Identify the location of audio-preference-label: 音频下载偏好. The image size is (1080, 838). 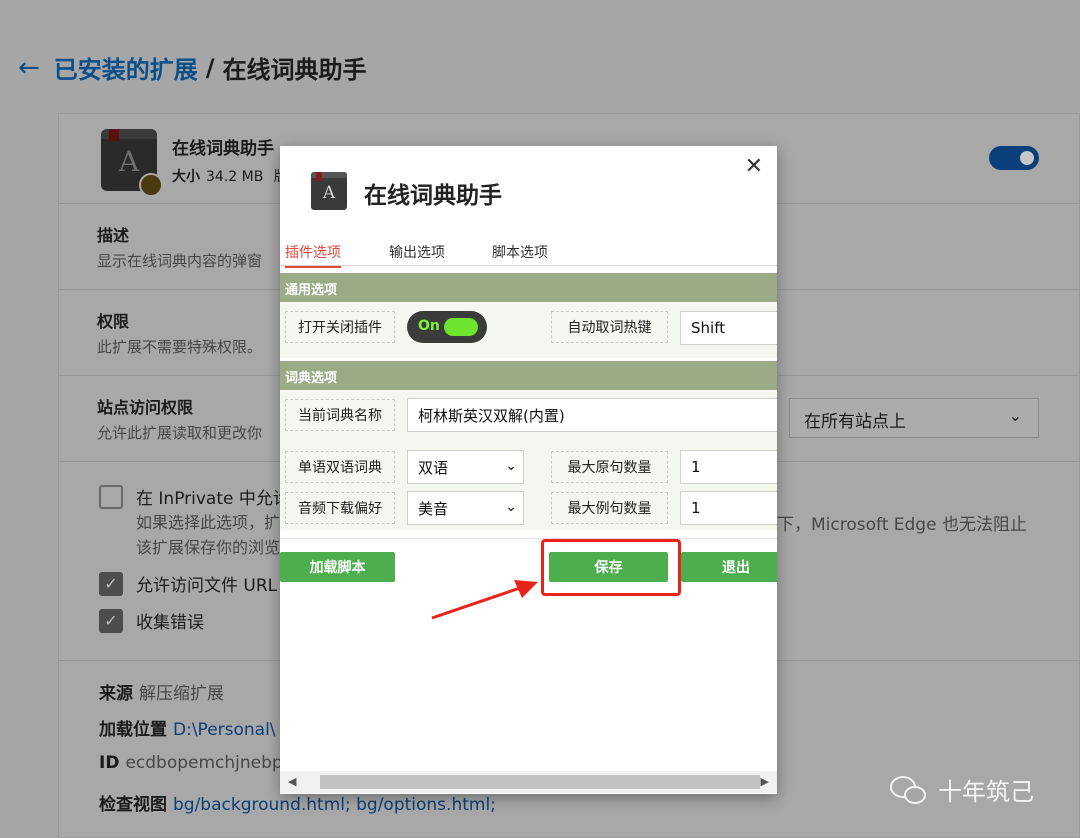
(340, 508).